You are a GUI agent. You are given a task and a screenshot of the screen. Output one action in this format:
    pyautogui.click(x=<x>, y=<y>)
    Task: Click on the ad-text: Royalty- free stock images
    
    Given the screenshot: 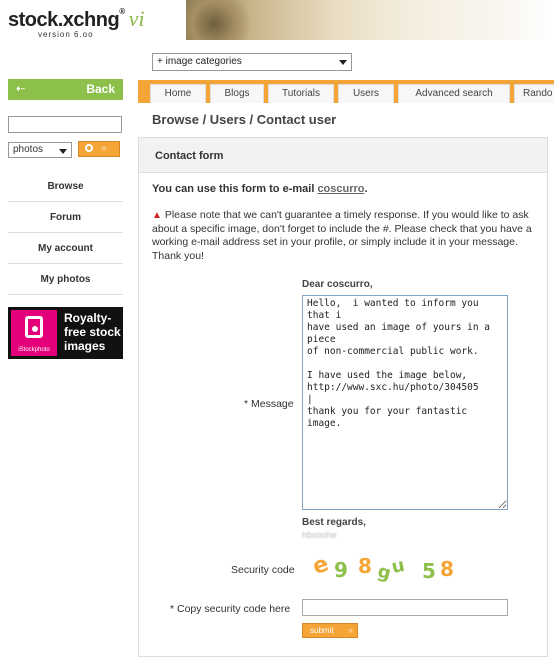 What is the action you would take?
    pyautogui.click(x=92, y=332)
    